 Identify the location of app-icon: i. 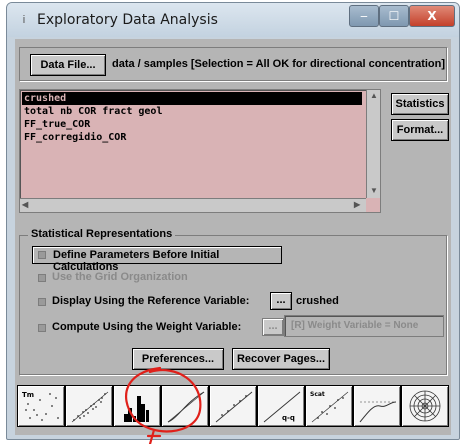
(24, 20).